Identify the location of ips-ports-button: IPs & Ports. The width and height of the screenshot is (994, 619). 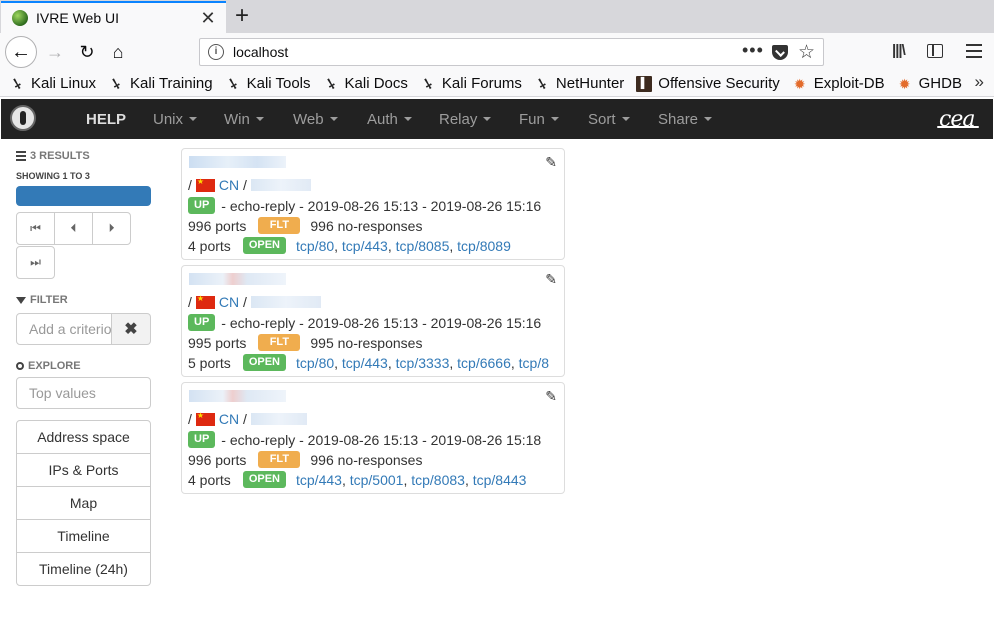
(83, 470).